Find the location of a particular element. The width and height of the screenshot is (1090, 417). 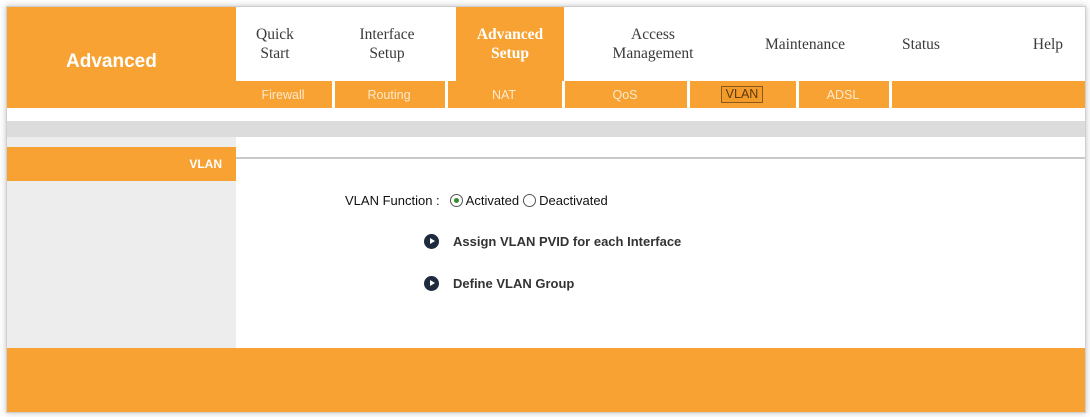

vlan-function-row: VLAN Function : Activated Deactivated is located at coordinates (478, 200).